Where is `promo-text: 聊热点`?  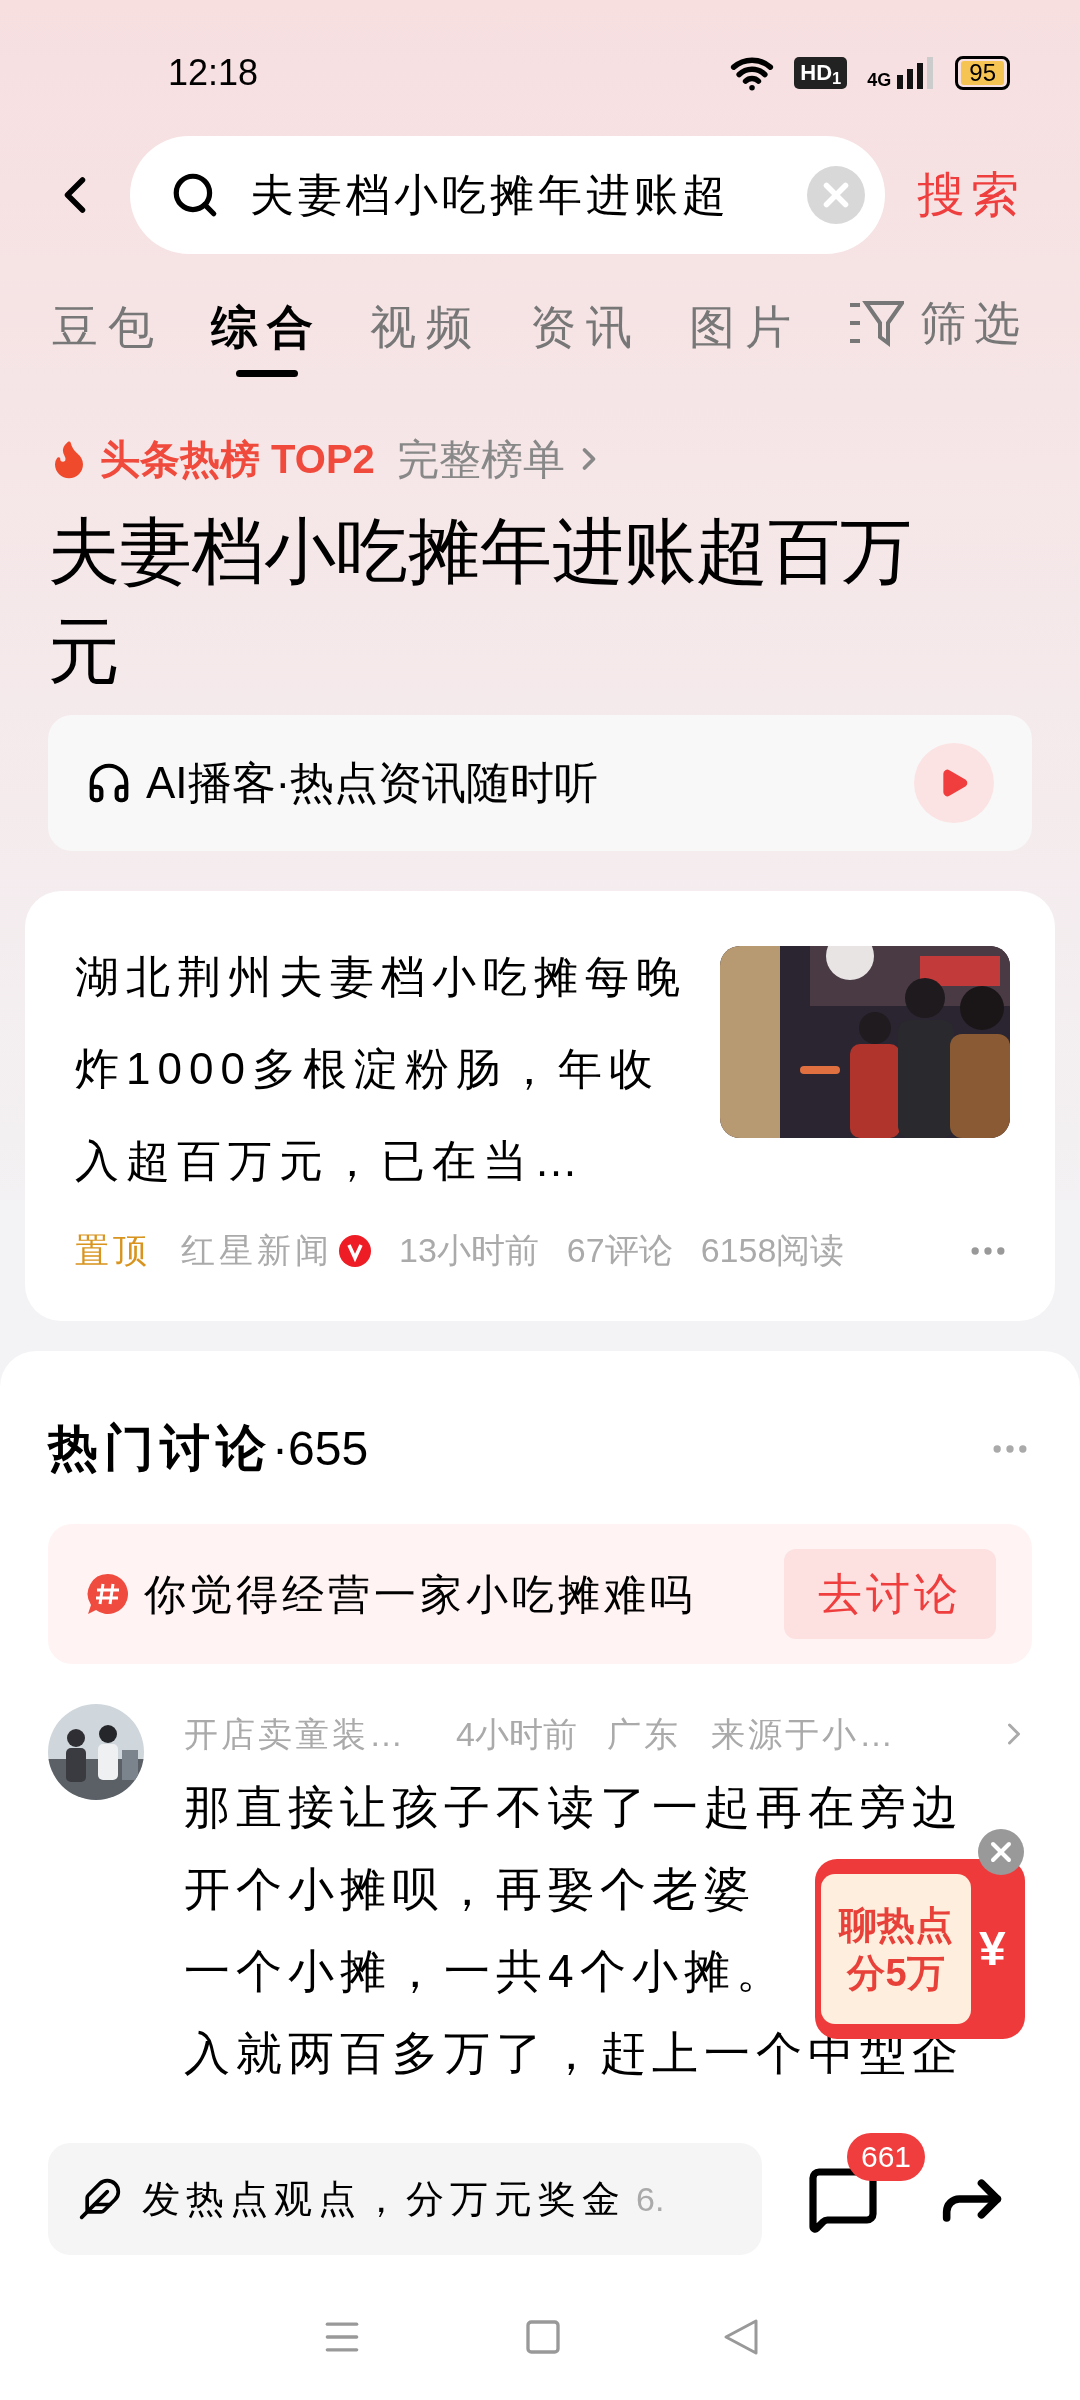
promo-text: 聊热点 is located at coordinates (896, 1925).